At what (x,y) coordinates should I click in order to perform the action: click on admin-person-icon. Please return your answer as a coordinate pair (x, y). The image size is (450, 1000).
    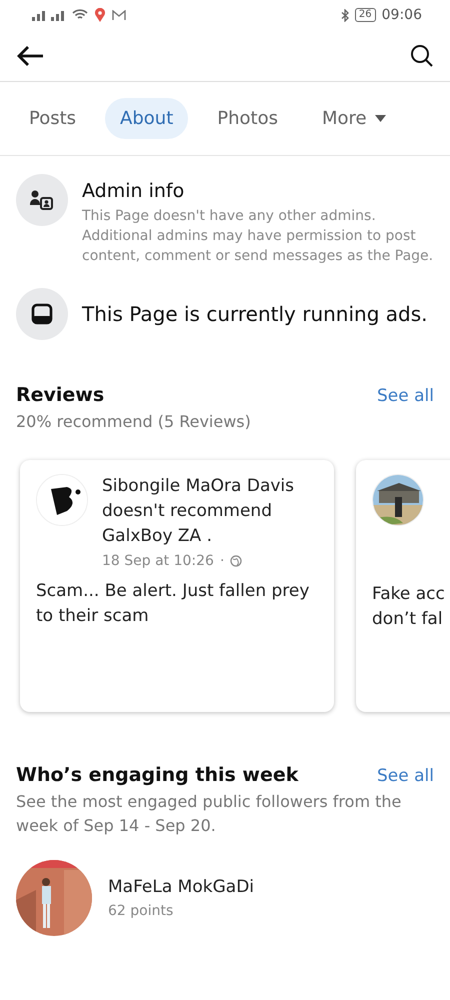
    Looking at the image, I should click on (42, 200).